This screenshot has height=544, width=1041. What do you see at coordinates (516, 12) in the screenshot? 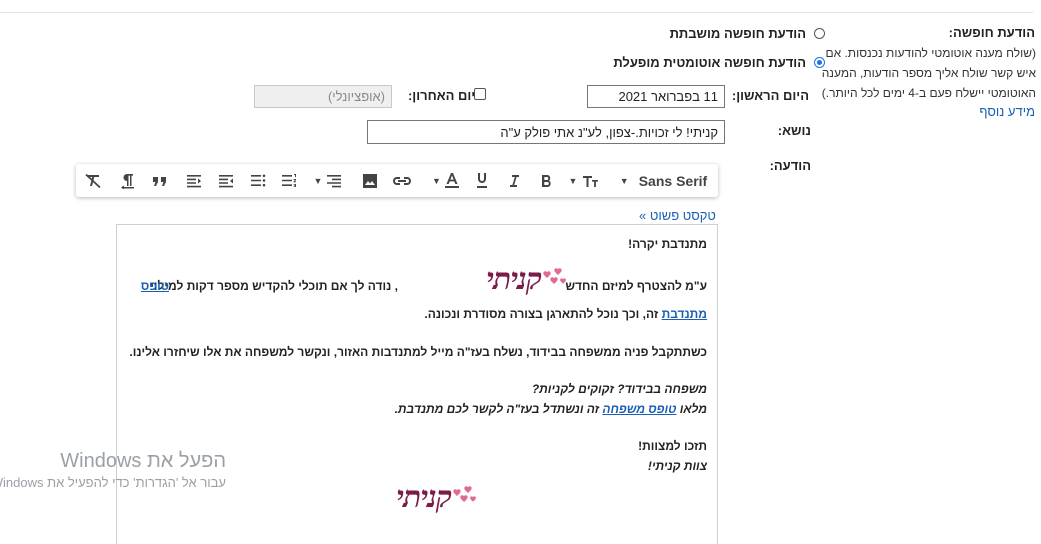
I see `top-divider` at bounding box center [516, 12].